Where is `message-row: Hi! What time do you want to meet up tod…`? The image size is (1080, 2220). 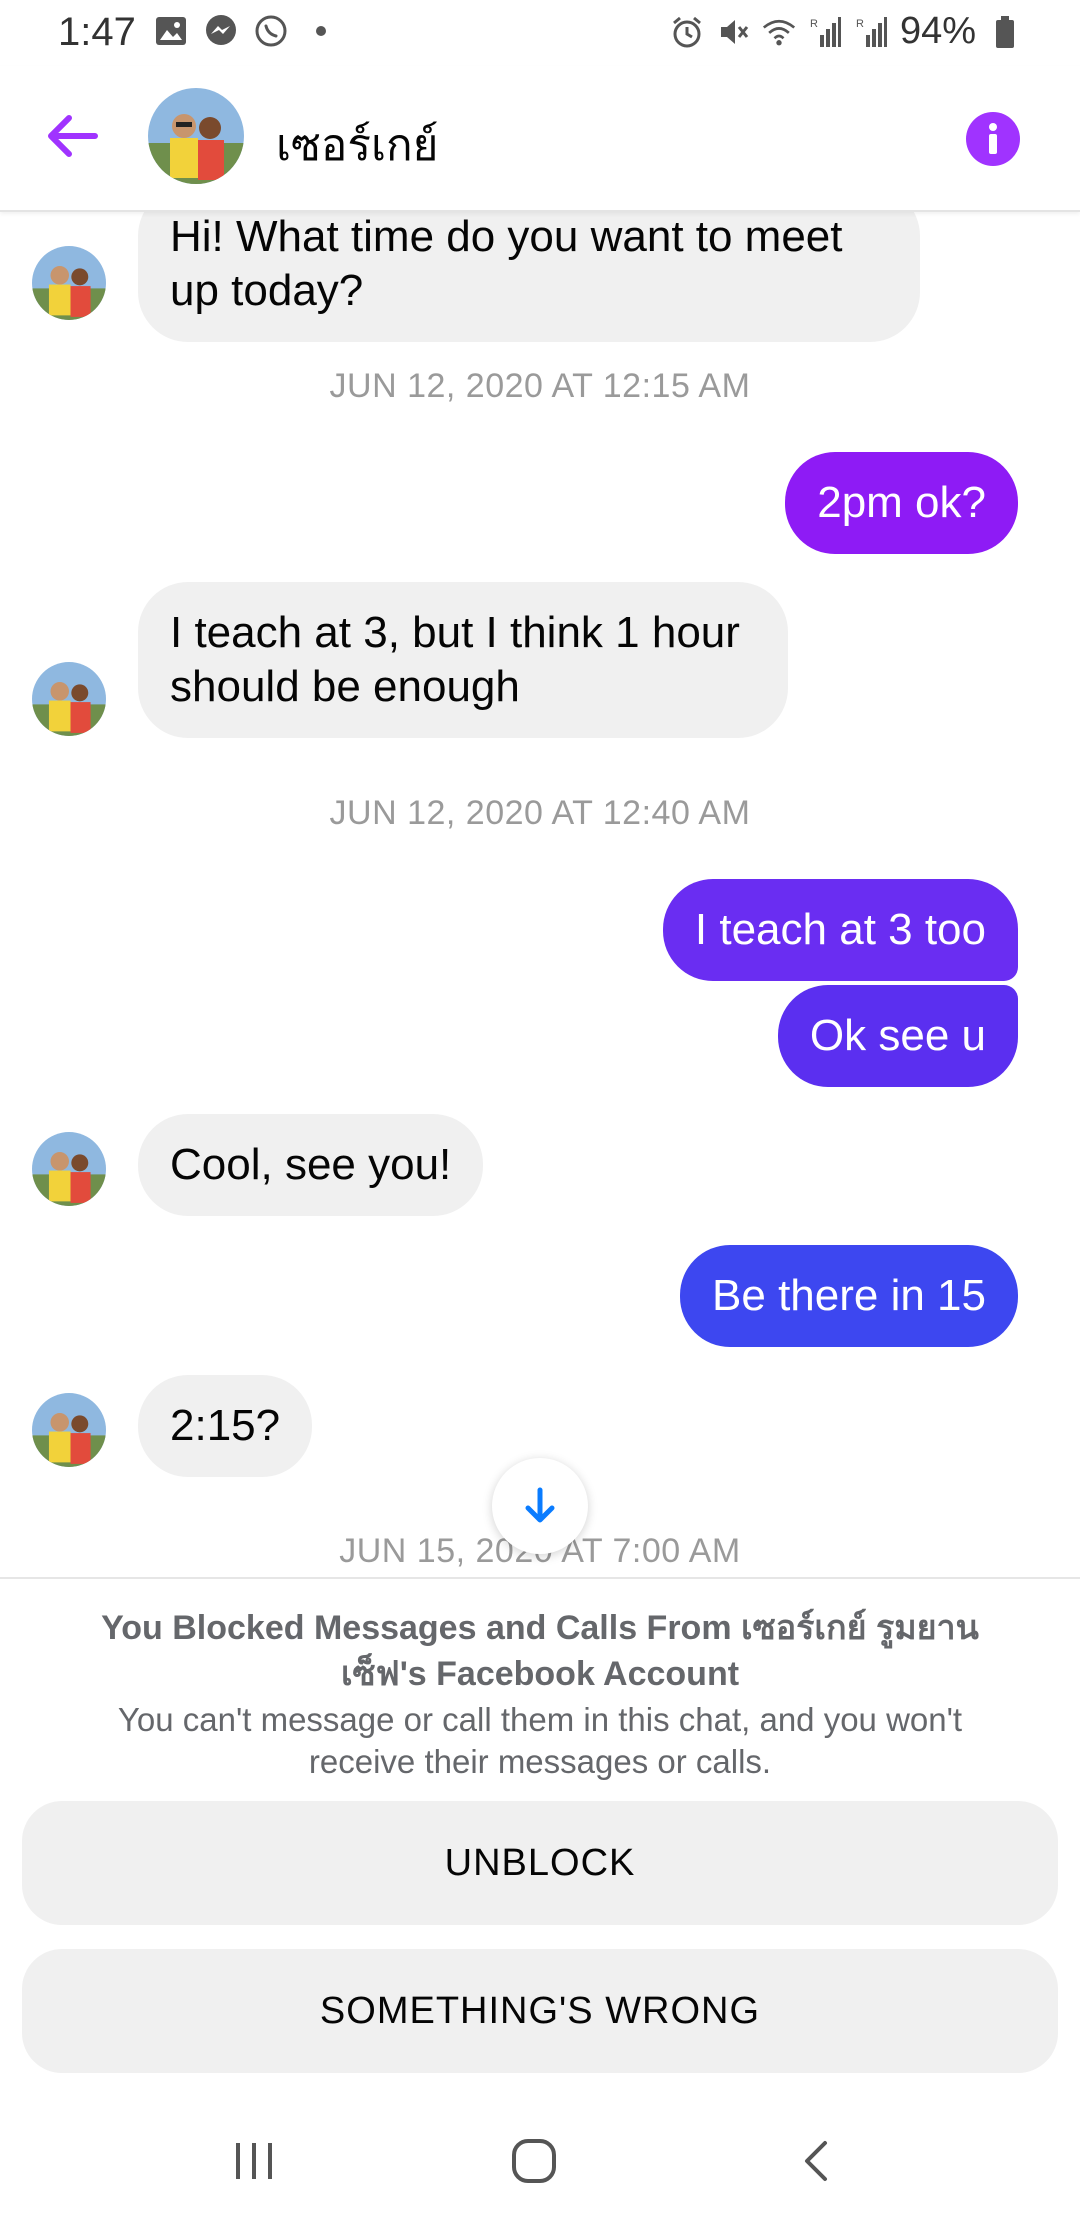
message-row: Hi! What time do you want to meet up tod… is located at coordinates (540, 277).